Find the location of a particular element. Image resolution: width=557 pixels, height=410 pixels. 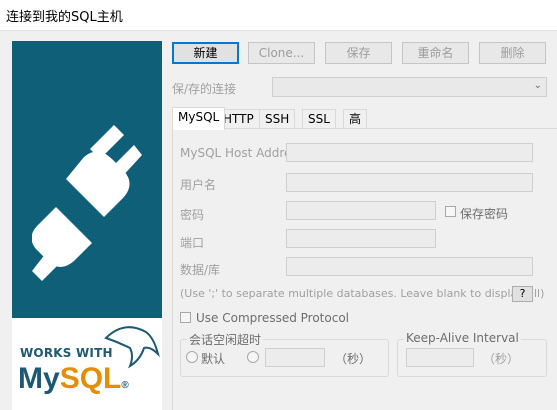

plug-icon is located at coordinates (87, 203).